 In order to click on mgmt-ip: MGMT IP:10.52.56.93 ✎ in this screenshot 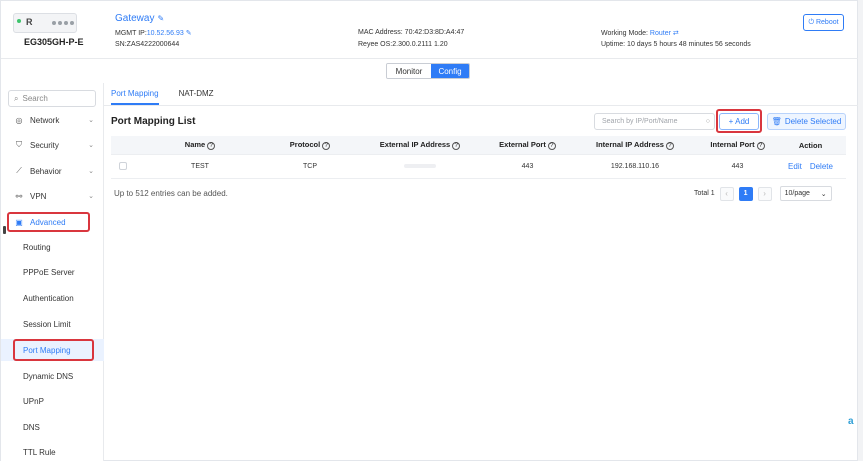, I will do `click(153, 33)`.